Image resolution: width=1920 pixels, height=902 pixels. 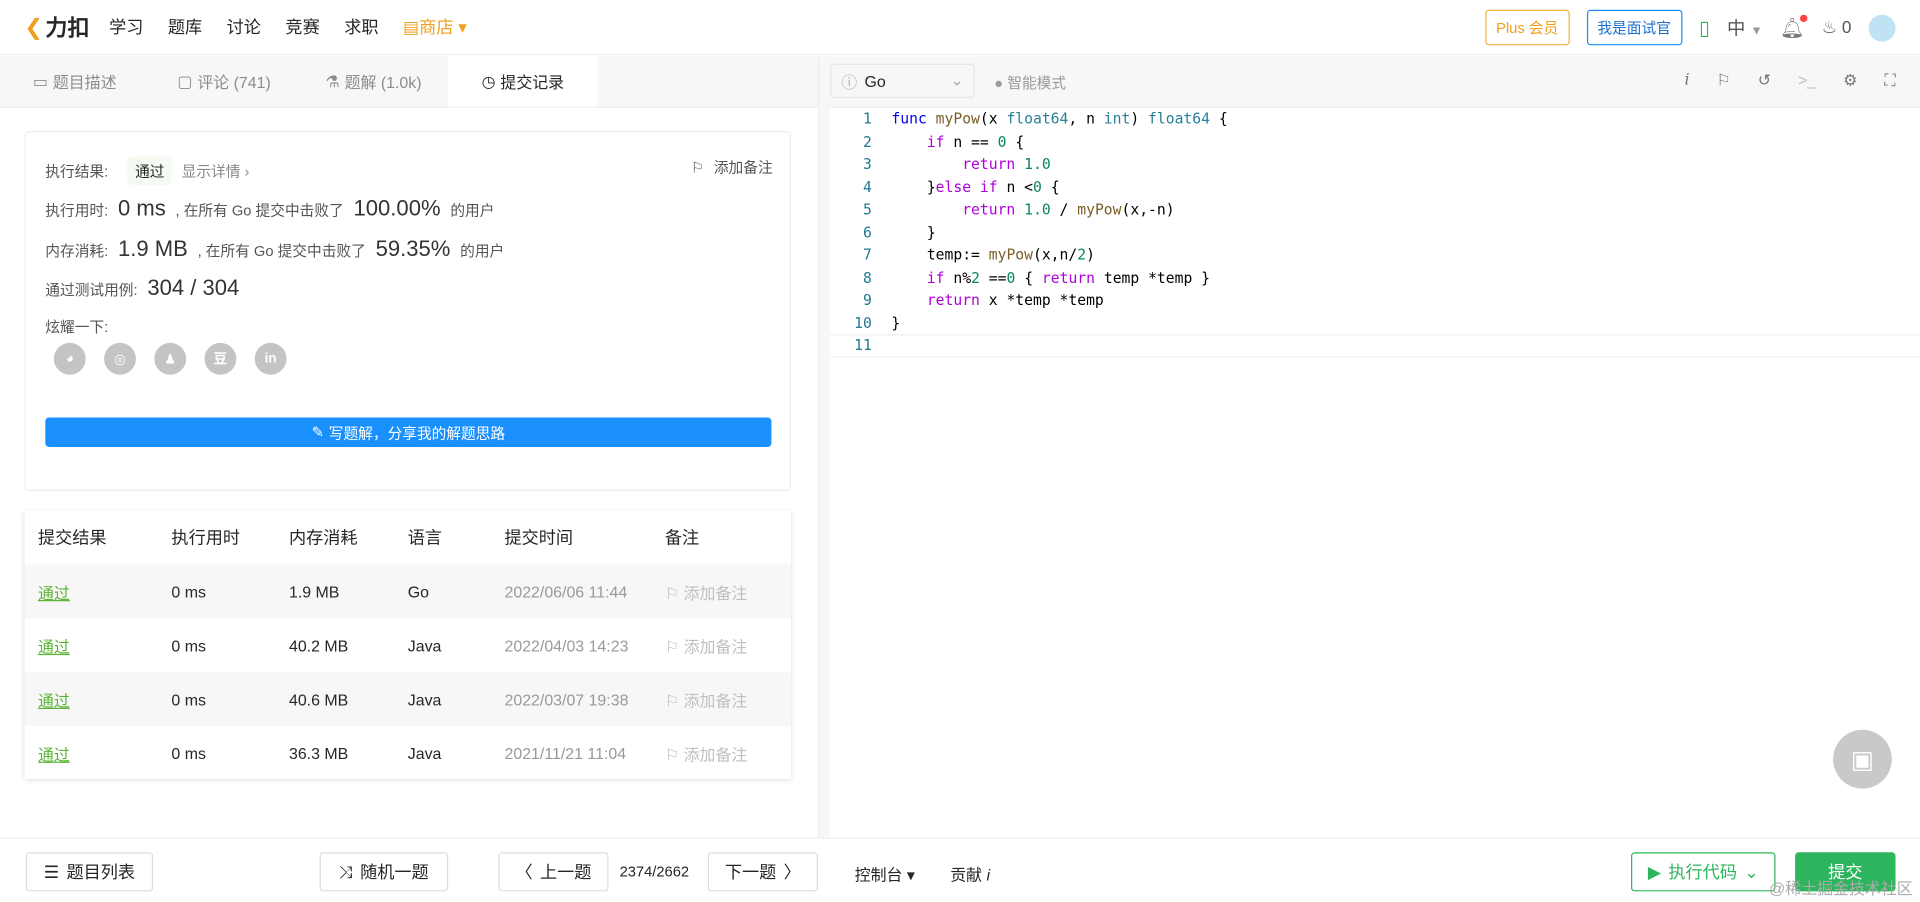 I want to click on info-italic-icon: i, so click(x=1686, y=81).